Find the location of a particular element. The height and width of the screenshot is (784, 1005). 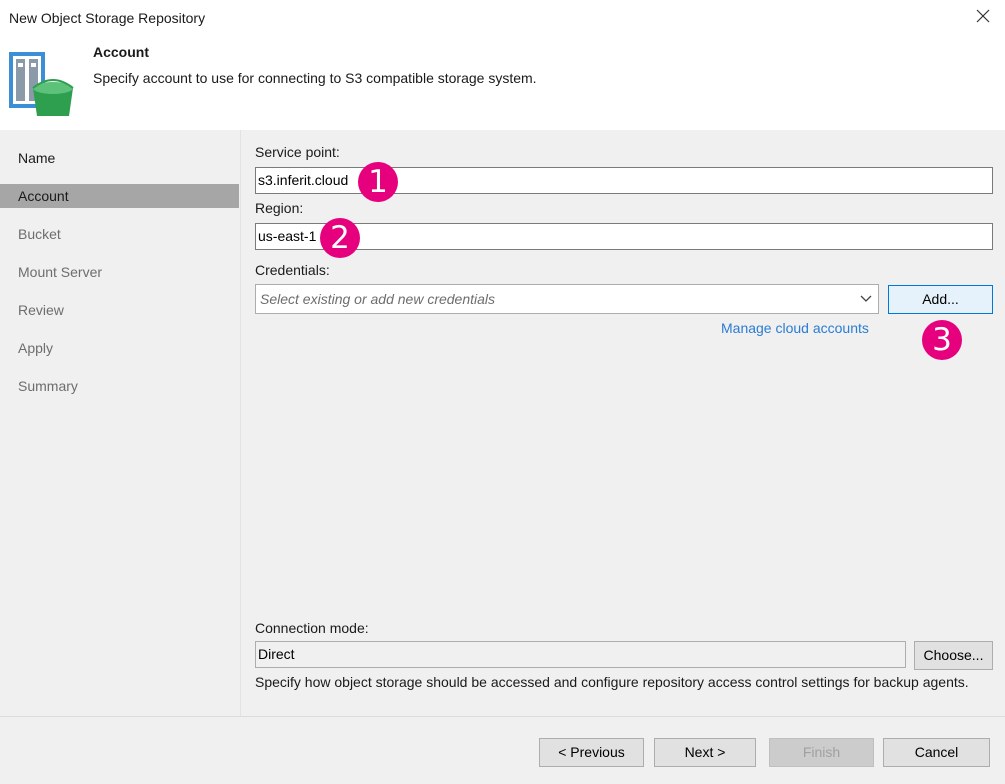

step-bucket: Bucket is located at coordinates (119, 234).